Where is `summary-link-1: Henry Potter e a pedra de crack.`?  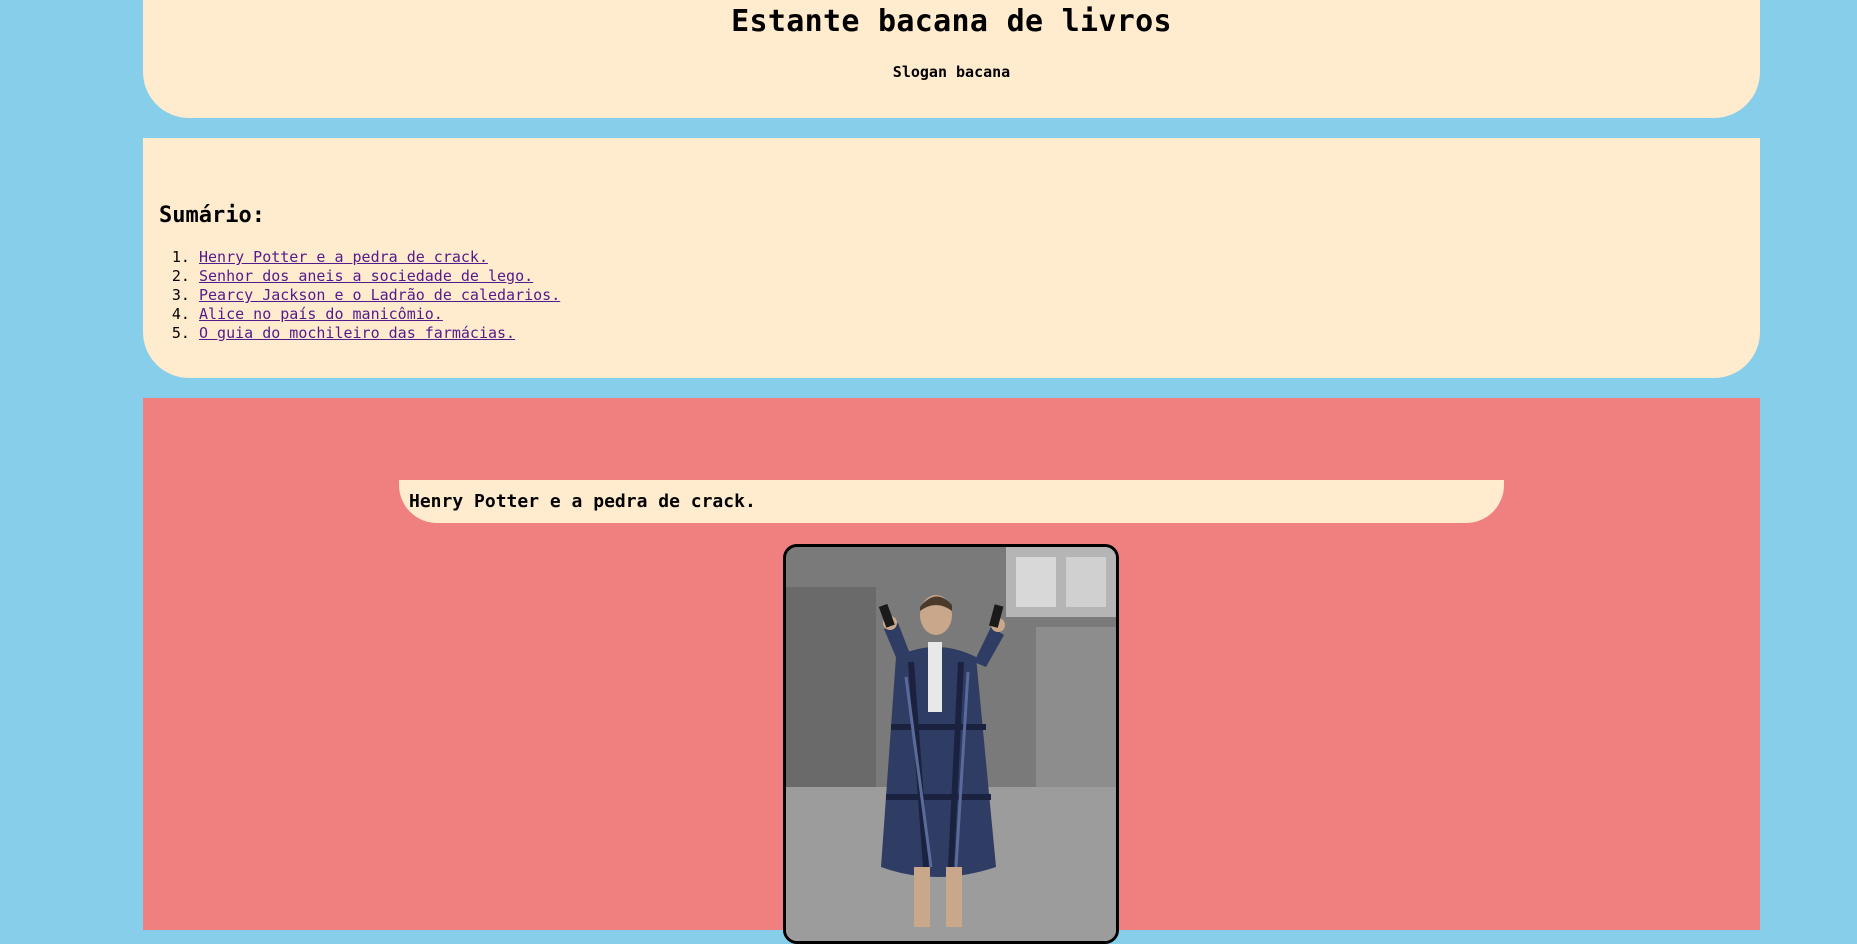
summary-link-1: Henry Potter e a pedra de crack. is located at coordinates (343, 257).